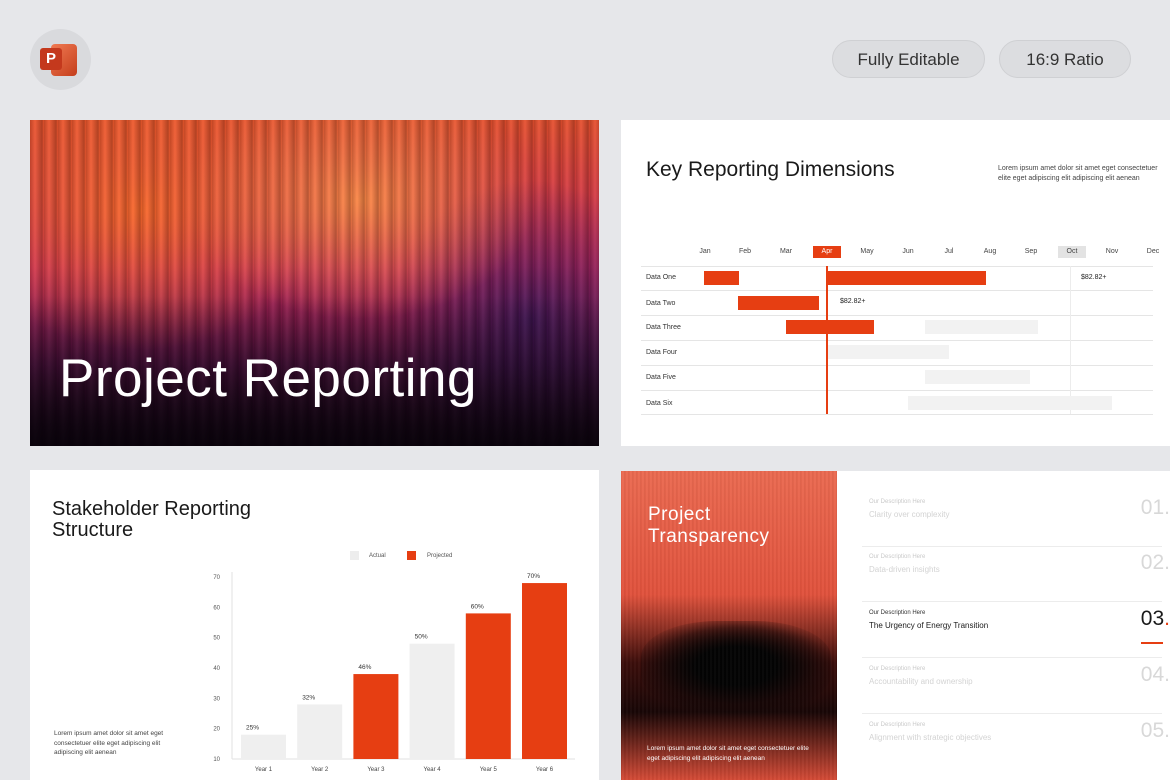 The height and width of the screenshot is (780, 1170). I want to click on month-label: Sep, so click(1031, 251).